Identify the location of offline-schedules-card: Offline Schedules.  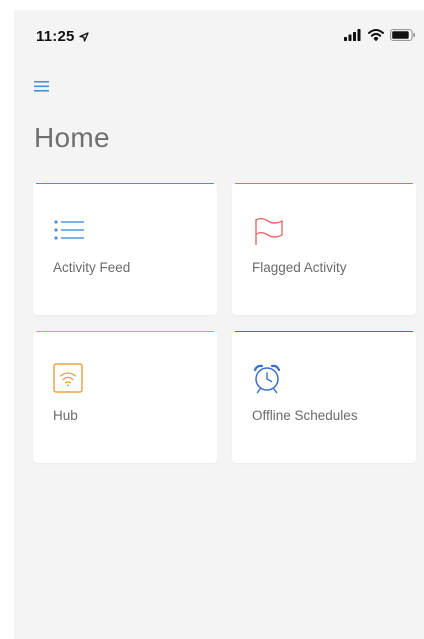
(324, 397).